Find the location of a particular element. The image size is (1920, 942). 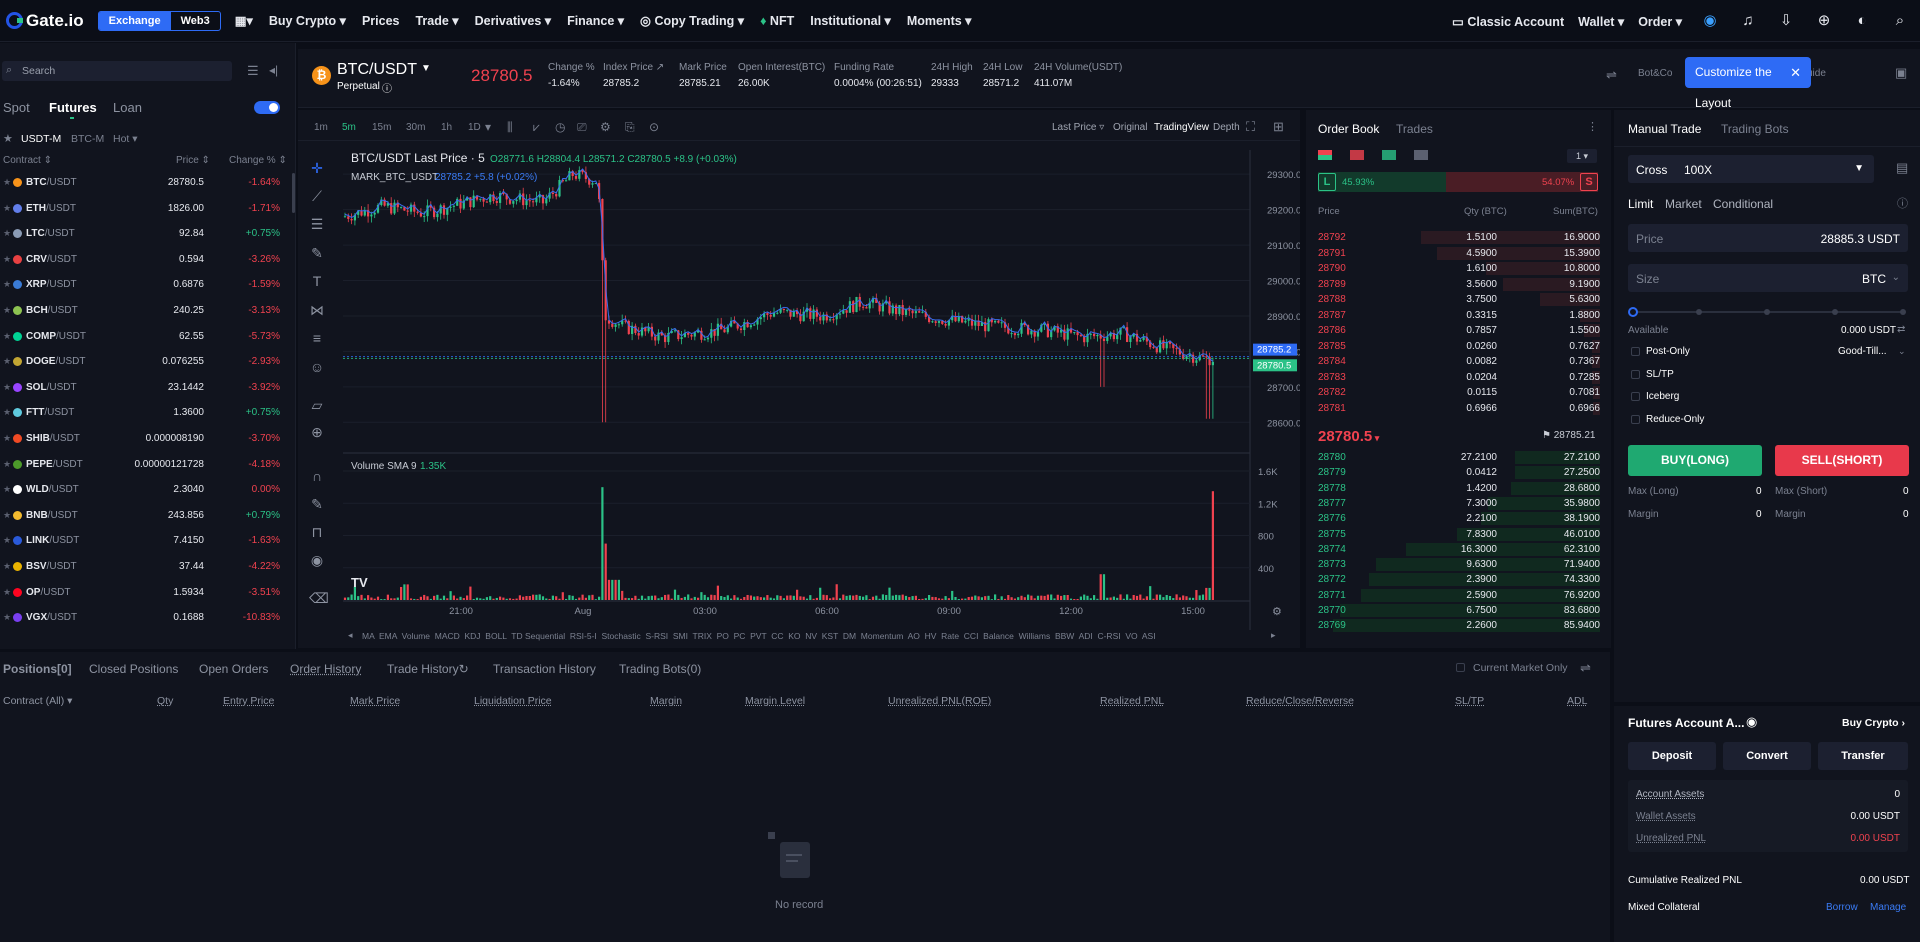

ask-row: 28786 0.7857 1.5500 is located at coordinates (1459, 330).